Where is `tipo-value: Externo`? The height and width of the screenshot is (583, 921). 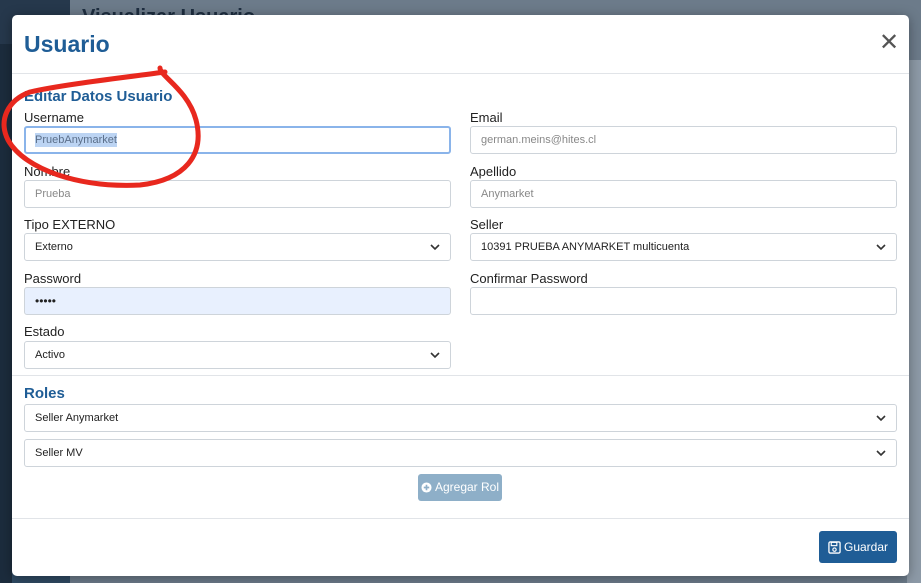
tipo-value: Externo is located at coordinates (54, 247).